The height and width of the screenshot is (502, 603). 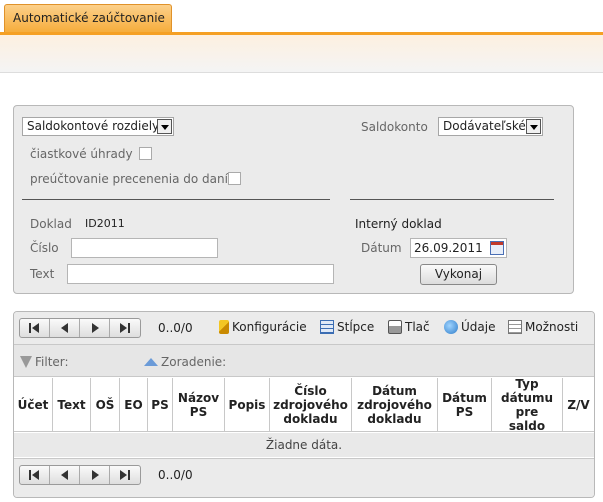 I want to click on lightning-icon, so click(x=224, y=327).